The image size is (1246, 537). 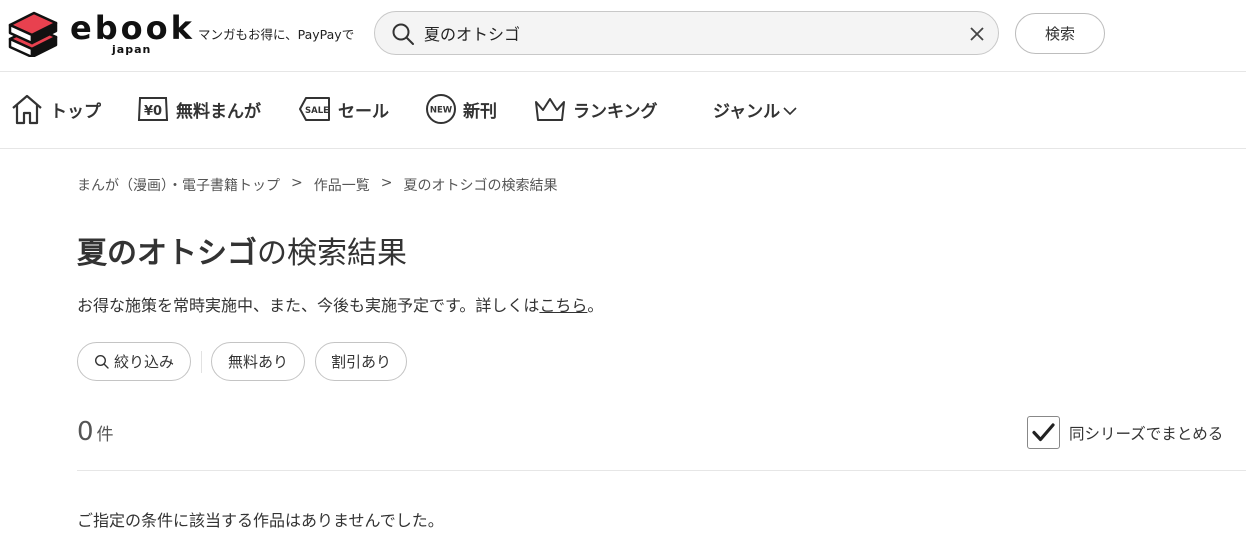 I want to click on nav-item-sale: SALE セール, so click(x=343, y=109).